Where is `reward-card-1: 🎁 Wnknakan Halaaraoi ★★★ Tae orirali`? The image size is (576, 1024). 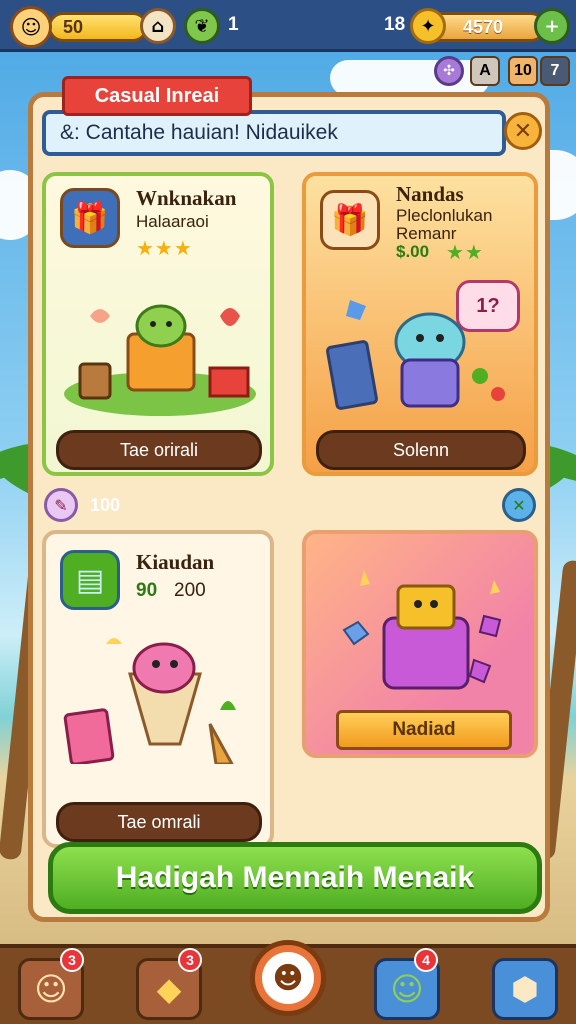 reward-card-1: 🎁 Wnknakan Halaaraoi ★★★ Tae orirali is located at coordinates (158, 324).